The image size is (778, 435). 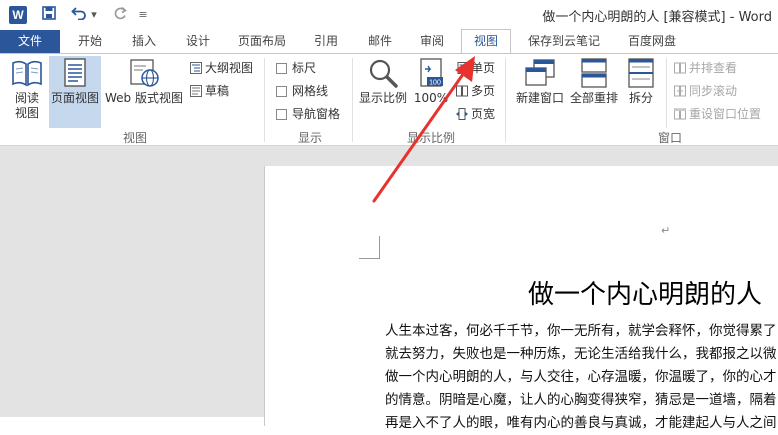 What do you see at coordinates (423, 129) in the screenshot?
I see `annotation-arrow` at bounding box center [423, 129].